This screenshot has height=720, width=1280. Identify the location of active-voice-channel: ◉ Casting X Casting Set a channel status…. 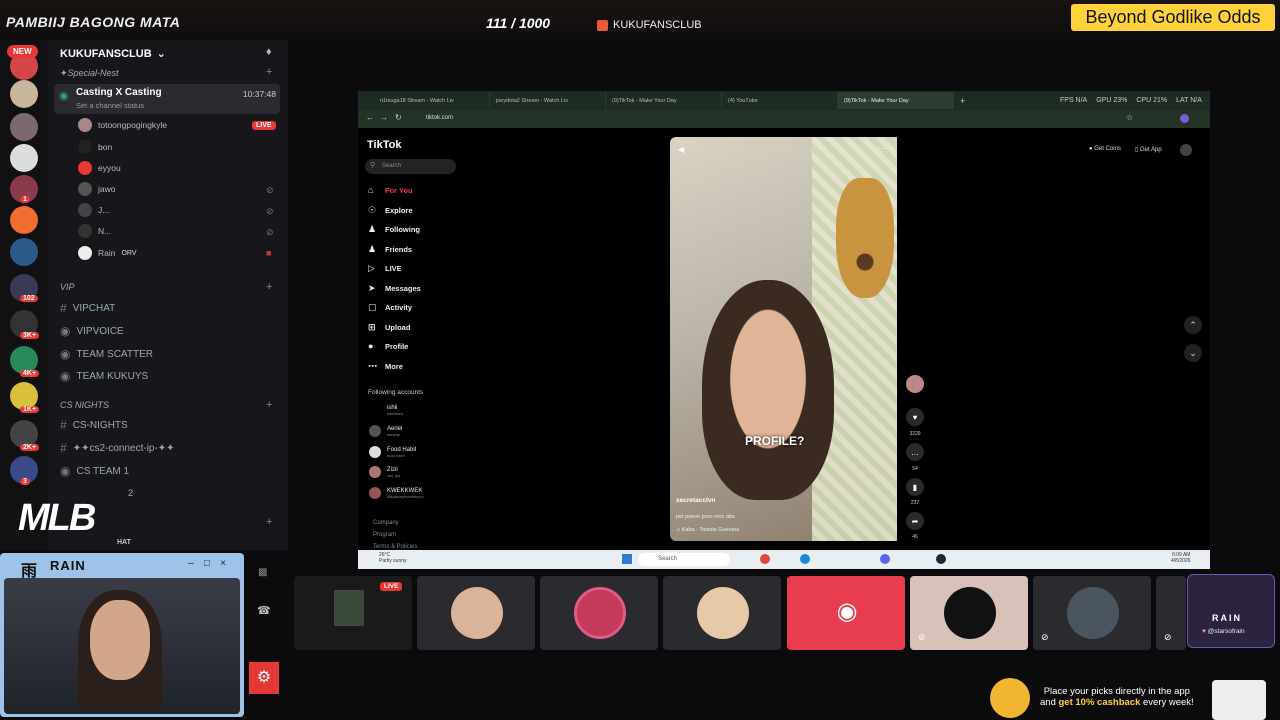
(167, 99).